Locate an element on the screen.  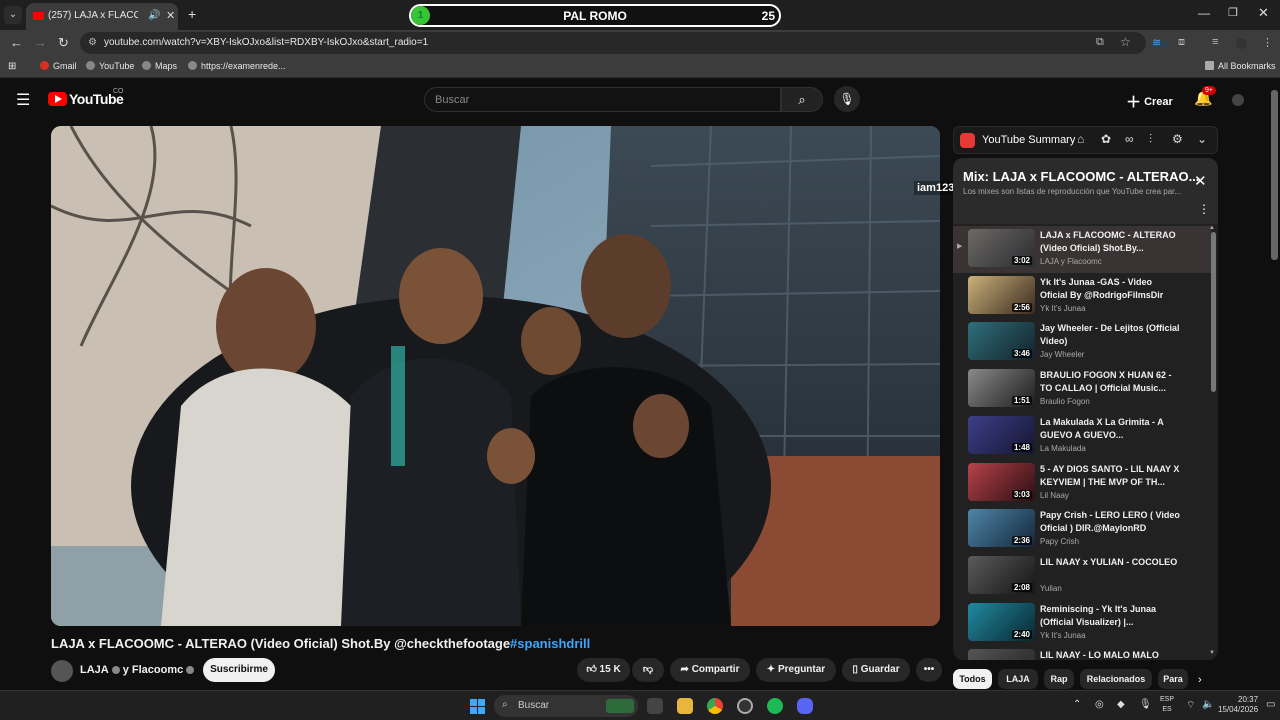
media-queue-icon: ≡ is located at coordinates (1215, 42).